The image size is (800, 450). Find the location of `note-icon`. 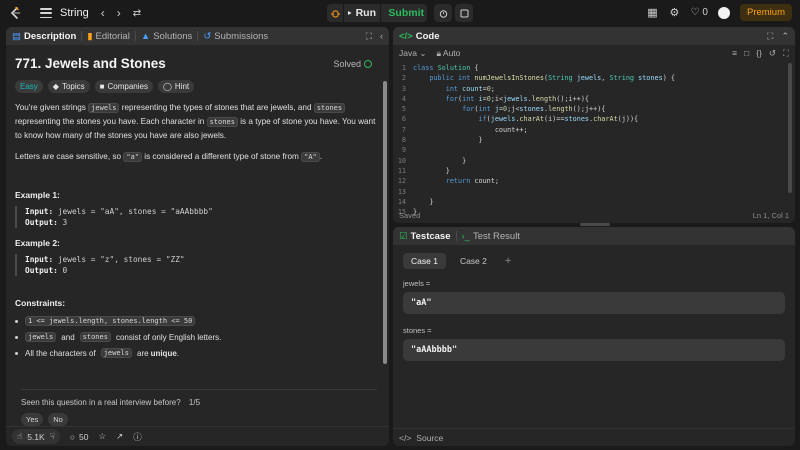

note-icon is located at coordinates (464, 13).